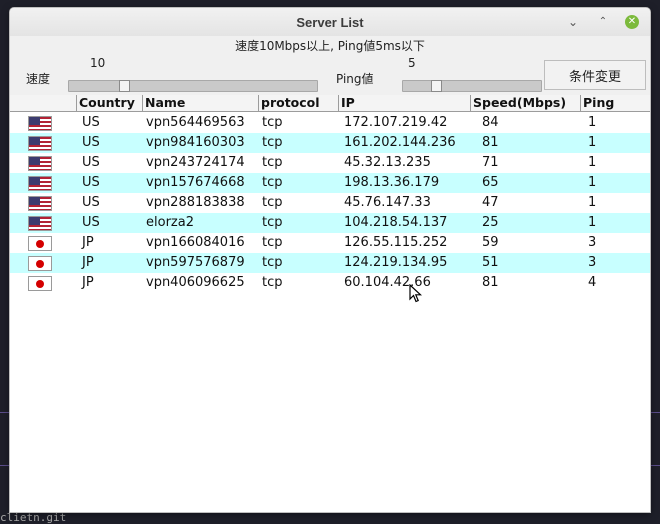 Image resolution: width=660 pixels, height=524 pixels. What do you see at coordinates (330, 223) in the screenshot?
I see `table-row: US elorza2 tcp 104.218.54.137 25 1` at bounding box center [330, 223].